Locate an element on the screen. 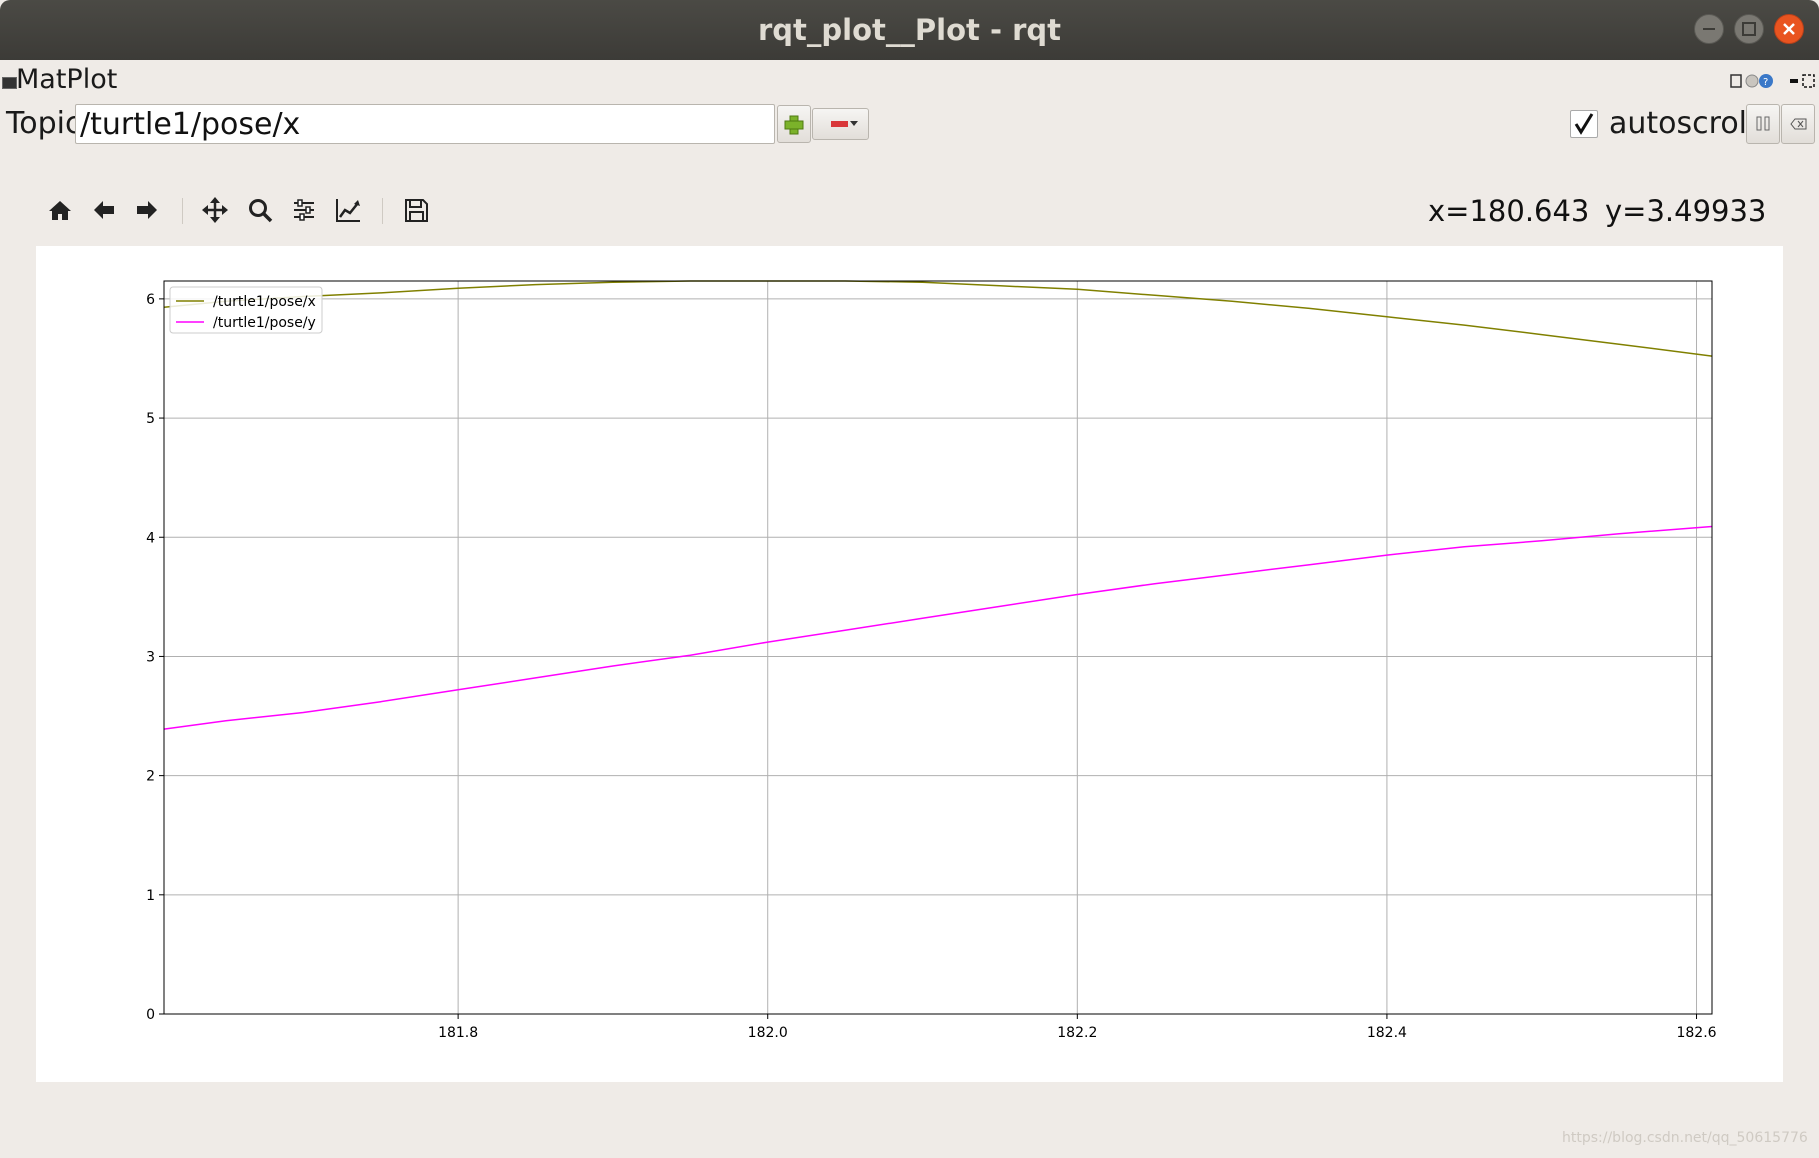  add-topic-button is located at coordinates (794, 124).